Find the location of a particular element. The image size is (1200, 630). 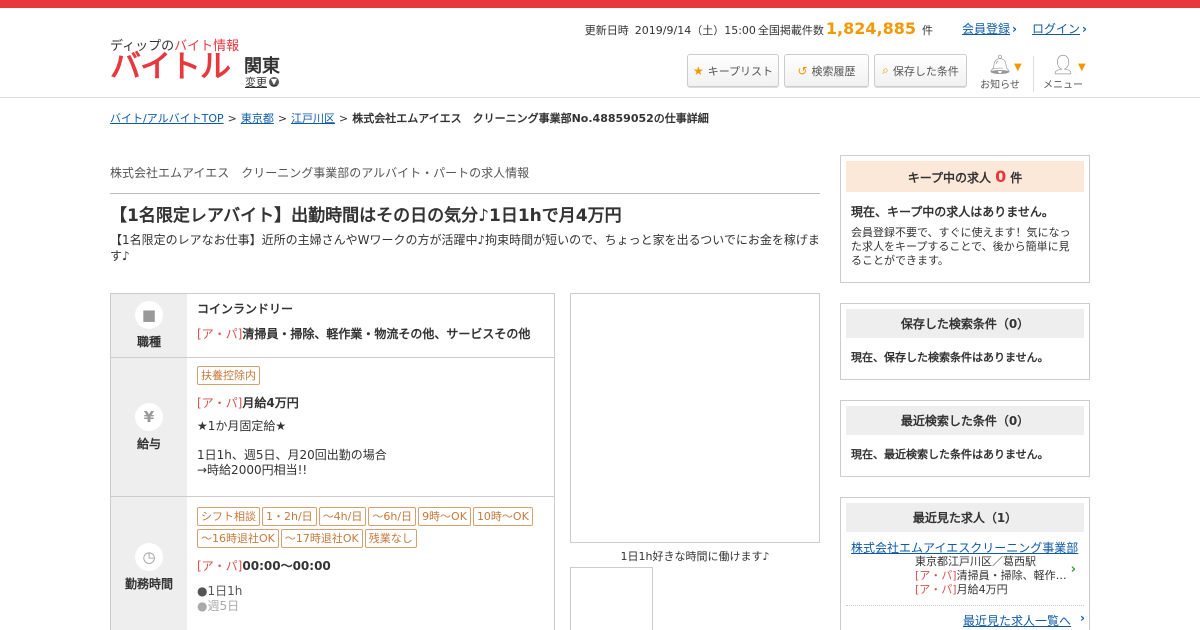

saved-conditions-panel: 保存した検索条件（0） 現在、保存した検索条件はありません。 is located at coordinates (965, 341).